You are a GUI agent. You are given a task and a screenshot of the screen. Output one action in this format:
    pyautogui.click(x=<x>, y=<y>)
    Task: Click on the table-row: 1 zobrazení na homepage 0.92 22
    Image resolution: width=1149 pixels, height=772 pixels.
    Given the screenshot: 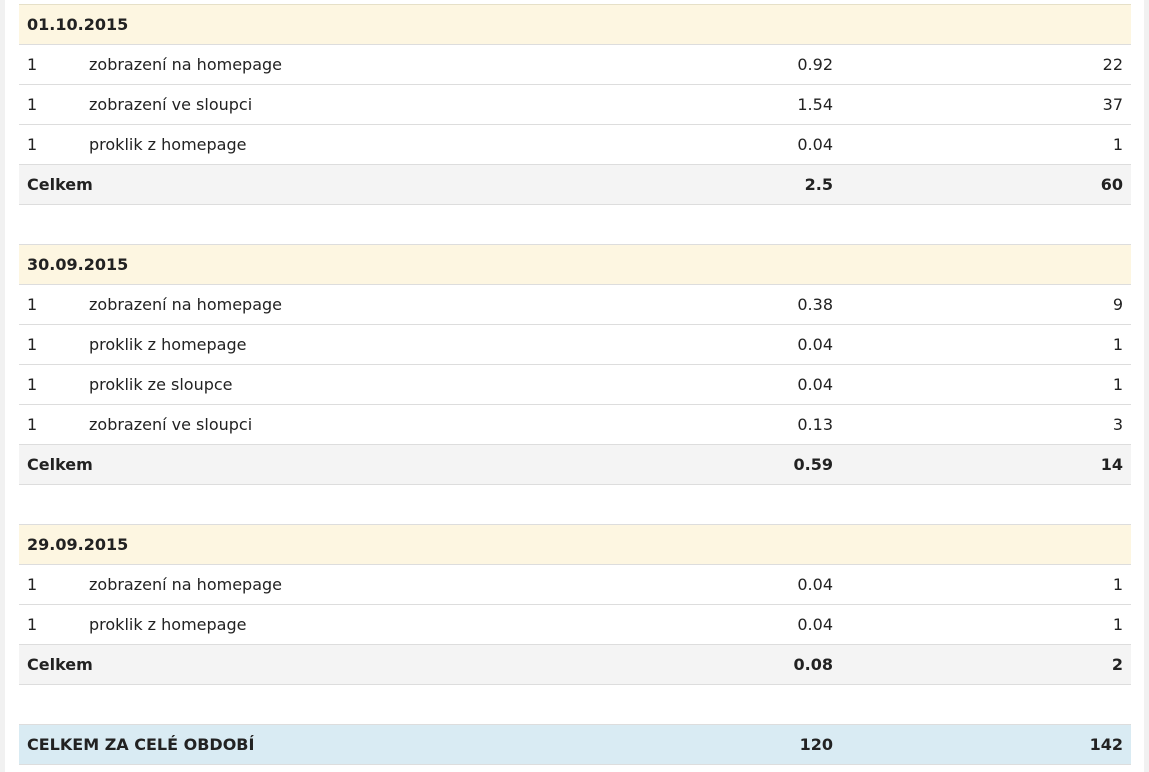 What is the action you would take?
    pyautogui.click(x=575, y=64)
    